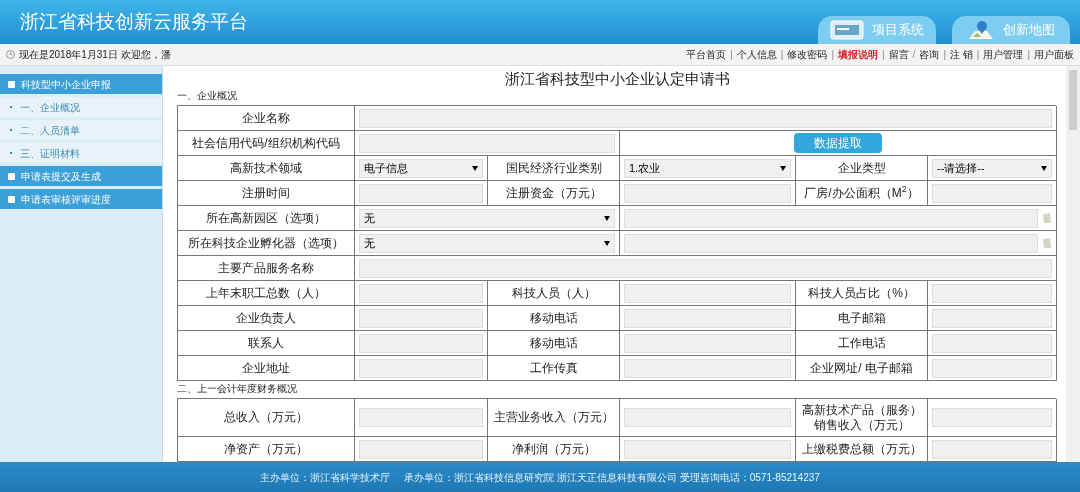  Describe the element at coordinates (929, 54) in the screenshot. I see `nav-link: 咨询` at that location.